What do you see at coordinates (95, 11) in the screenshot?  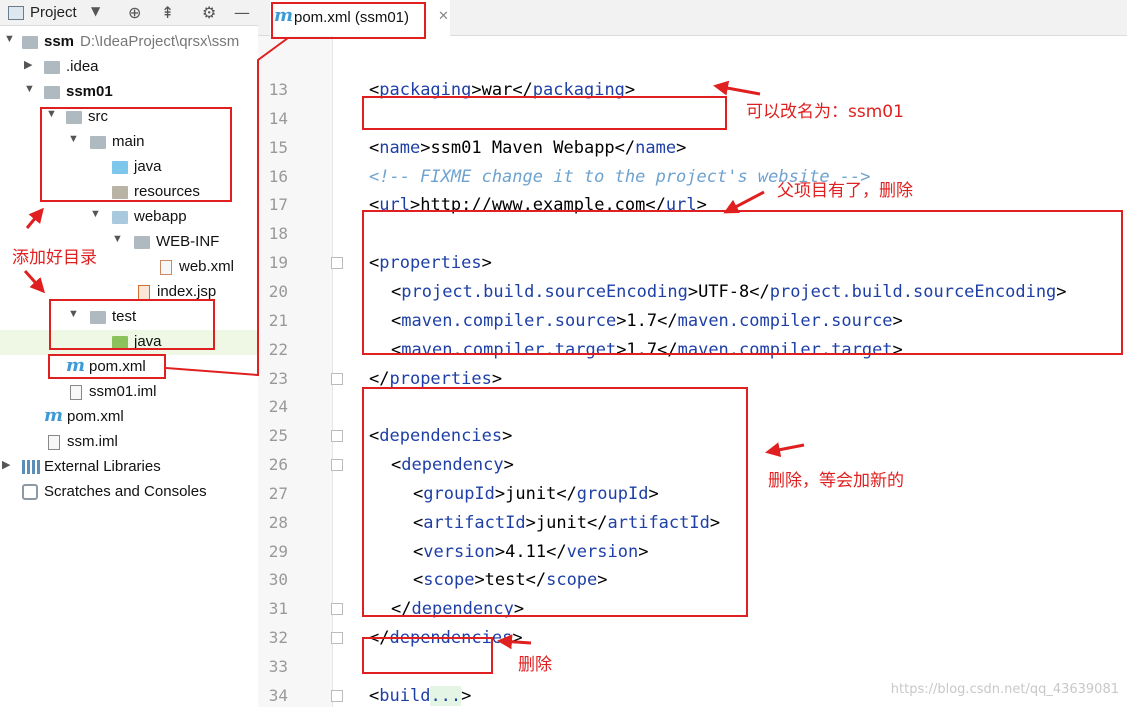 I see `chevron-down-icon: ▼` at bounding box center [95, 11].